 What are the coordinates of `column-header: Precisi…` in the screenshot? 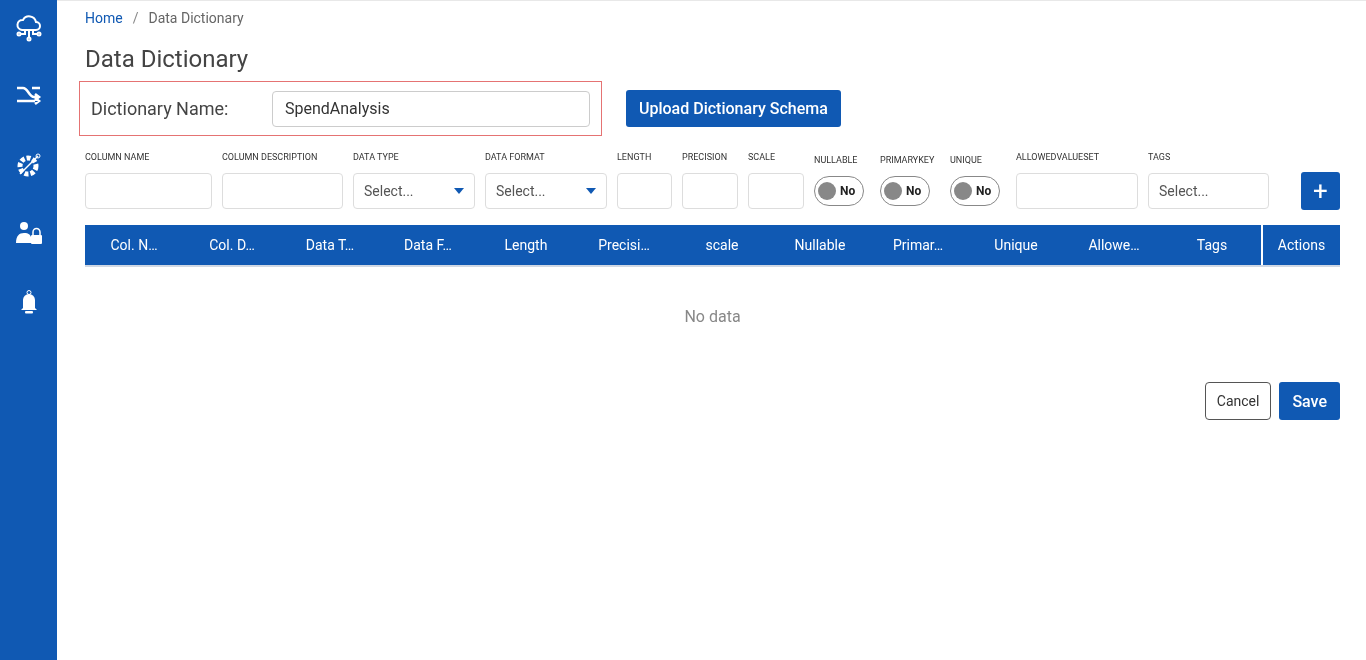 It's located at (624, 245).